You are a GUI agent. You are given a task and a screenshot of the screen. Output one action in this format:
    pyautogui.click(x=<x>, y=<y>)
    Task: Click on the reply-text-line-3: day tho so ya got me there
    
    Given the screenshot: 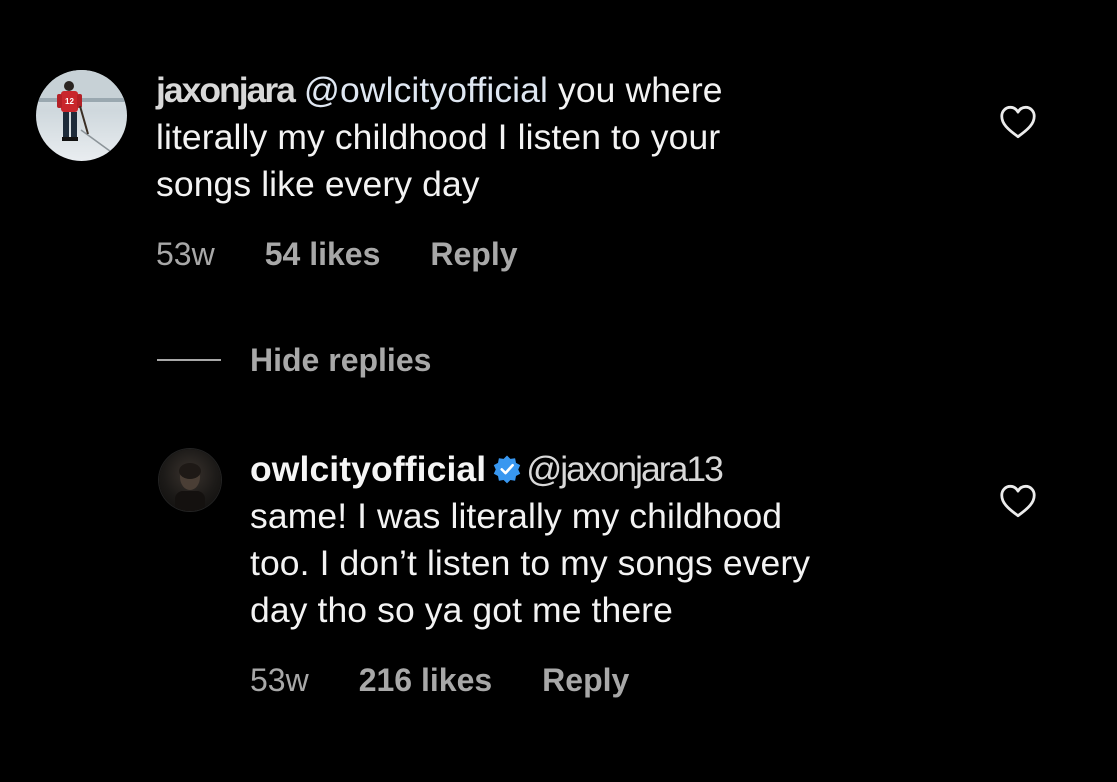 What is the action you would take?
    pyautogui.click(x=461, y=610)
    